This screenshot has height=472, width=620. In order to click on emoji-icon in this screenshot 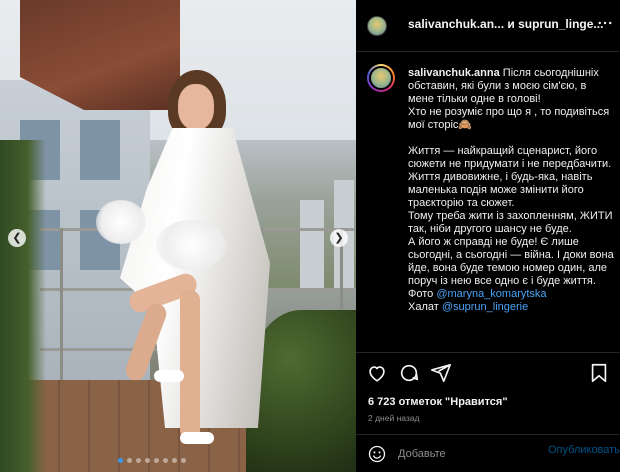, I will do `click(377, 454)`.